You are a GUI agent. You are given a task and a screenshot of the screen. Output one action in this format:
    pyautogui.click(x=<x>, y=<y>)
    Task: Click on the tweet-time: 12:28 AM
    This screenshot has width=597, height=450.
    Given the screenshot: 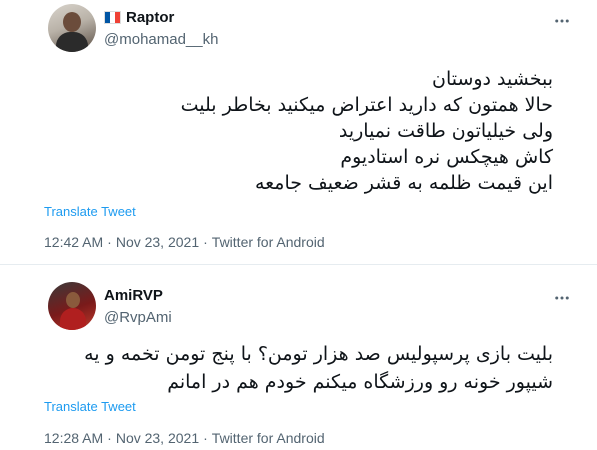 What is the action you would take?
    pyautogui.click(x=73, y=438)
    